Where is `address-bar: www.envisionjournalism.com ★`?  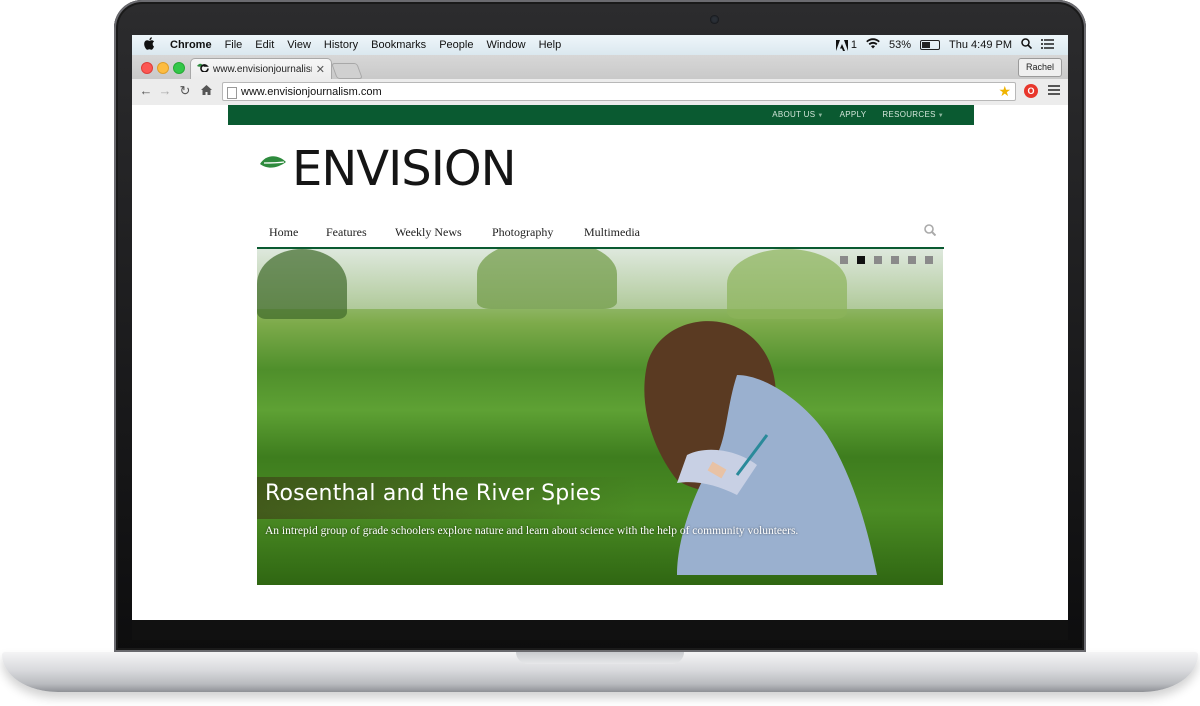 address-bar: www.envisionjournalism.com ★ is located at coordinates (619, 91).